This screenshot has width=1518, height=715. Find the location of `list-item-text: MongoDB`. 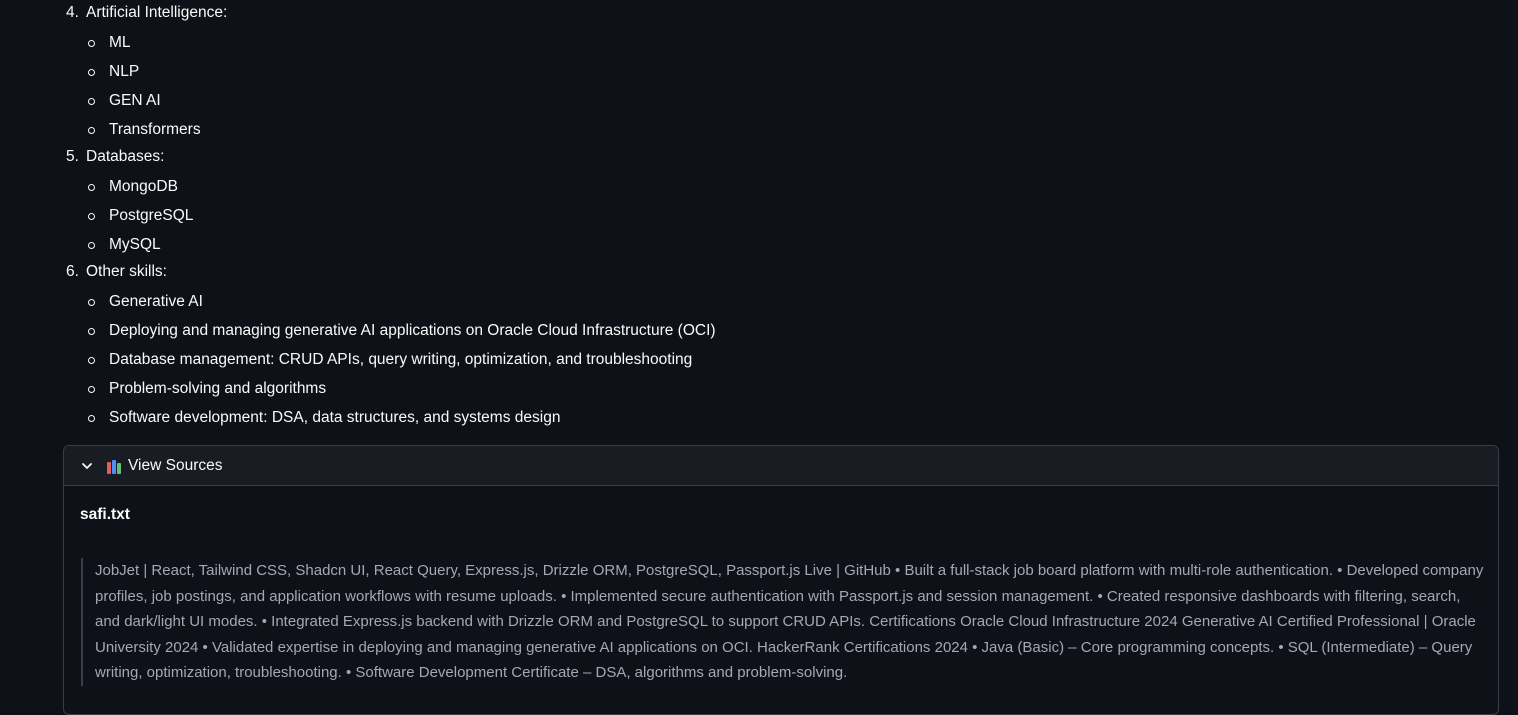

list-item-text: MongoDB is located at coordinates (143, 186).